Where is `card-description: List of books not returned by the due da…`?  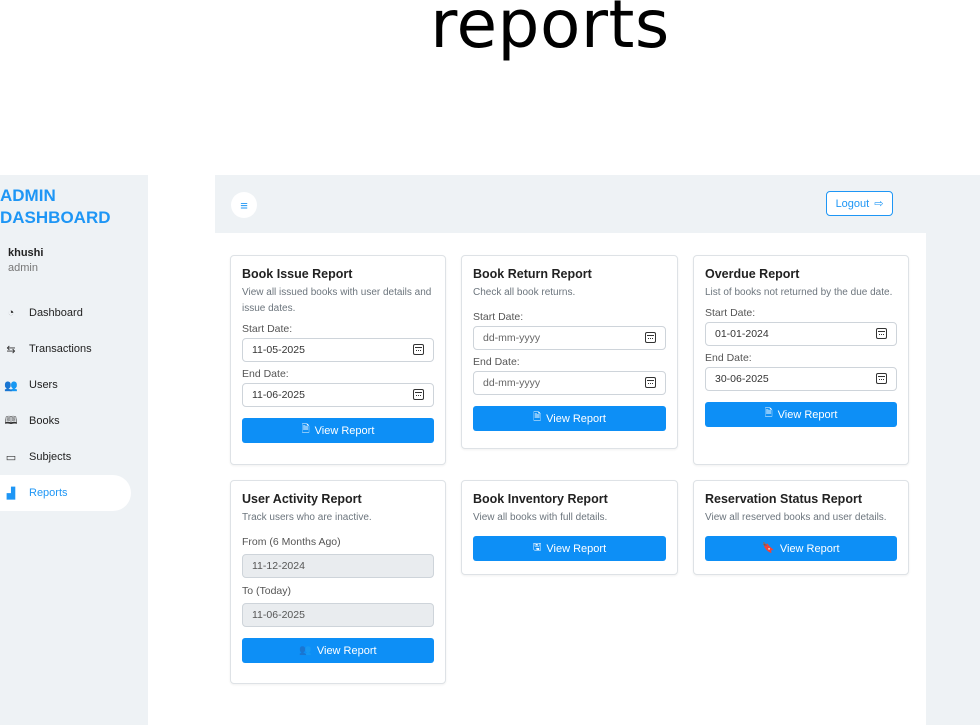
card-description: List of books not returned by the due da… is located at coordinates (799, 292).